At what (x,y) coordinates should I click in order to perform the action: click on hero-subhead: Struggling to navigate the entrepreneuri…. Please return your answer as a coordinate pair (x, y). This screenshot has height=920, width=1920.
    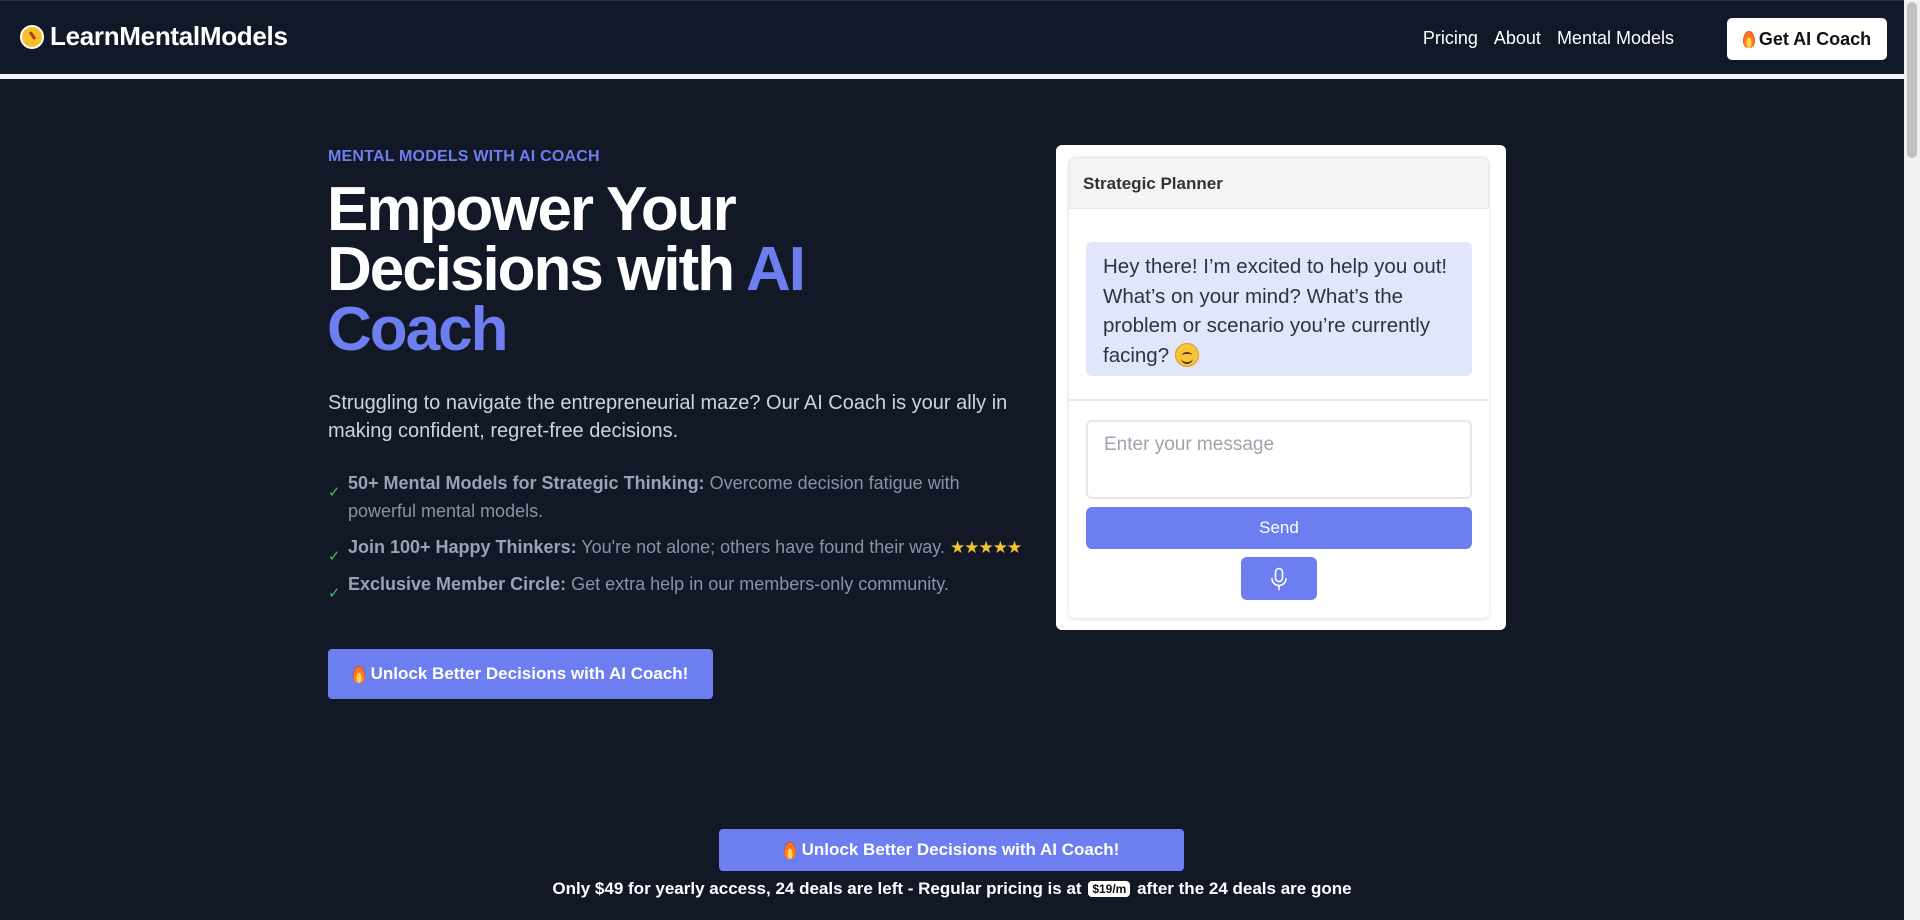
    Looking at the image, I should click on (668, 417).